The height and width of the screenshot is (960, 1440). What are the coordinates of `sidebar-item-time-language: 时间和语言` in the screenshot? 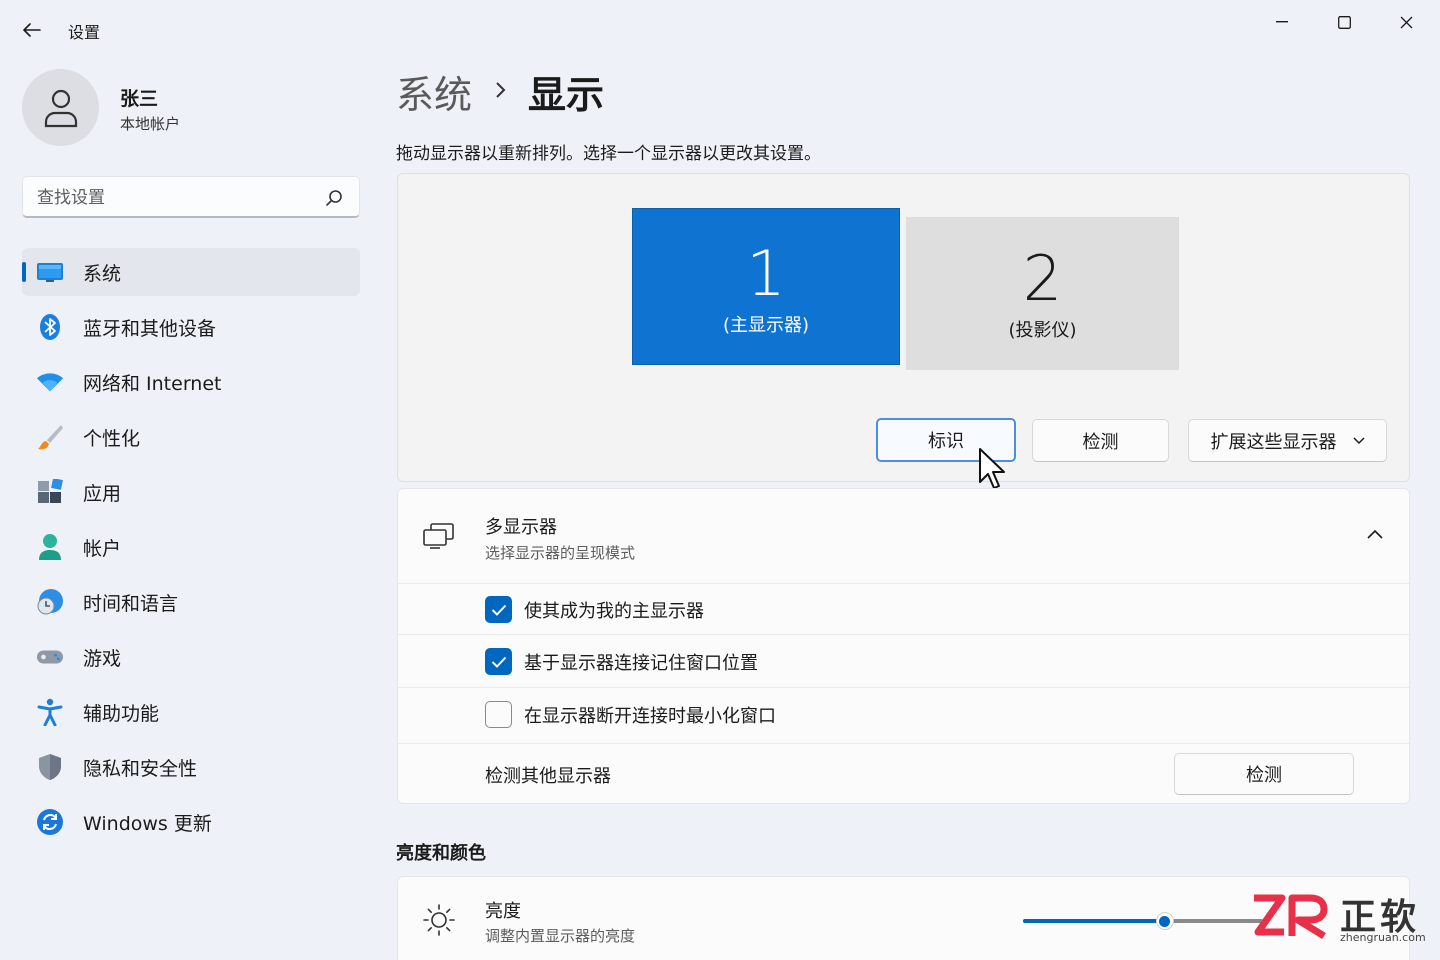 It's located at (191, 602).